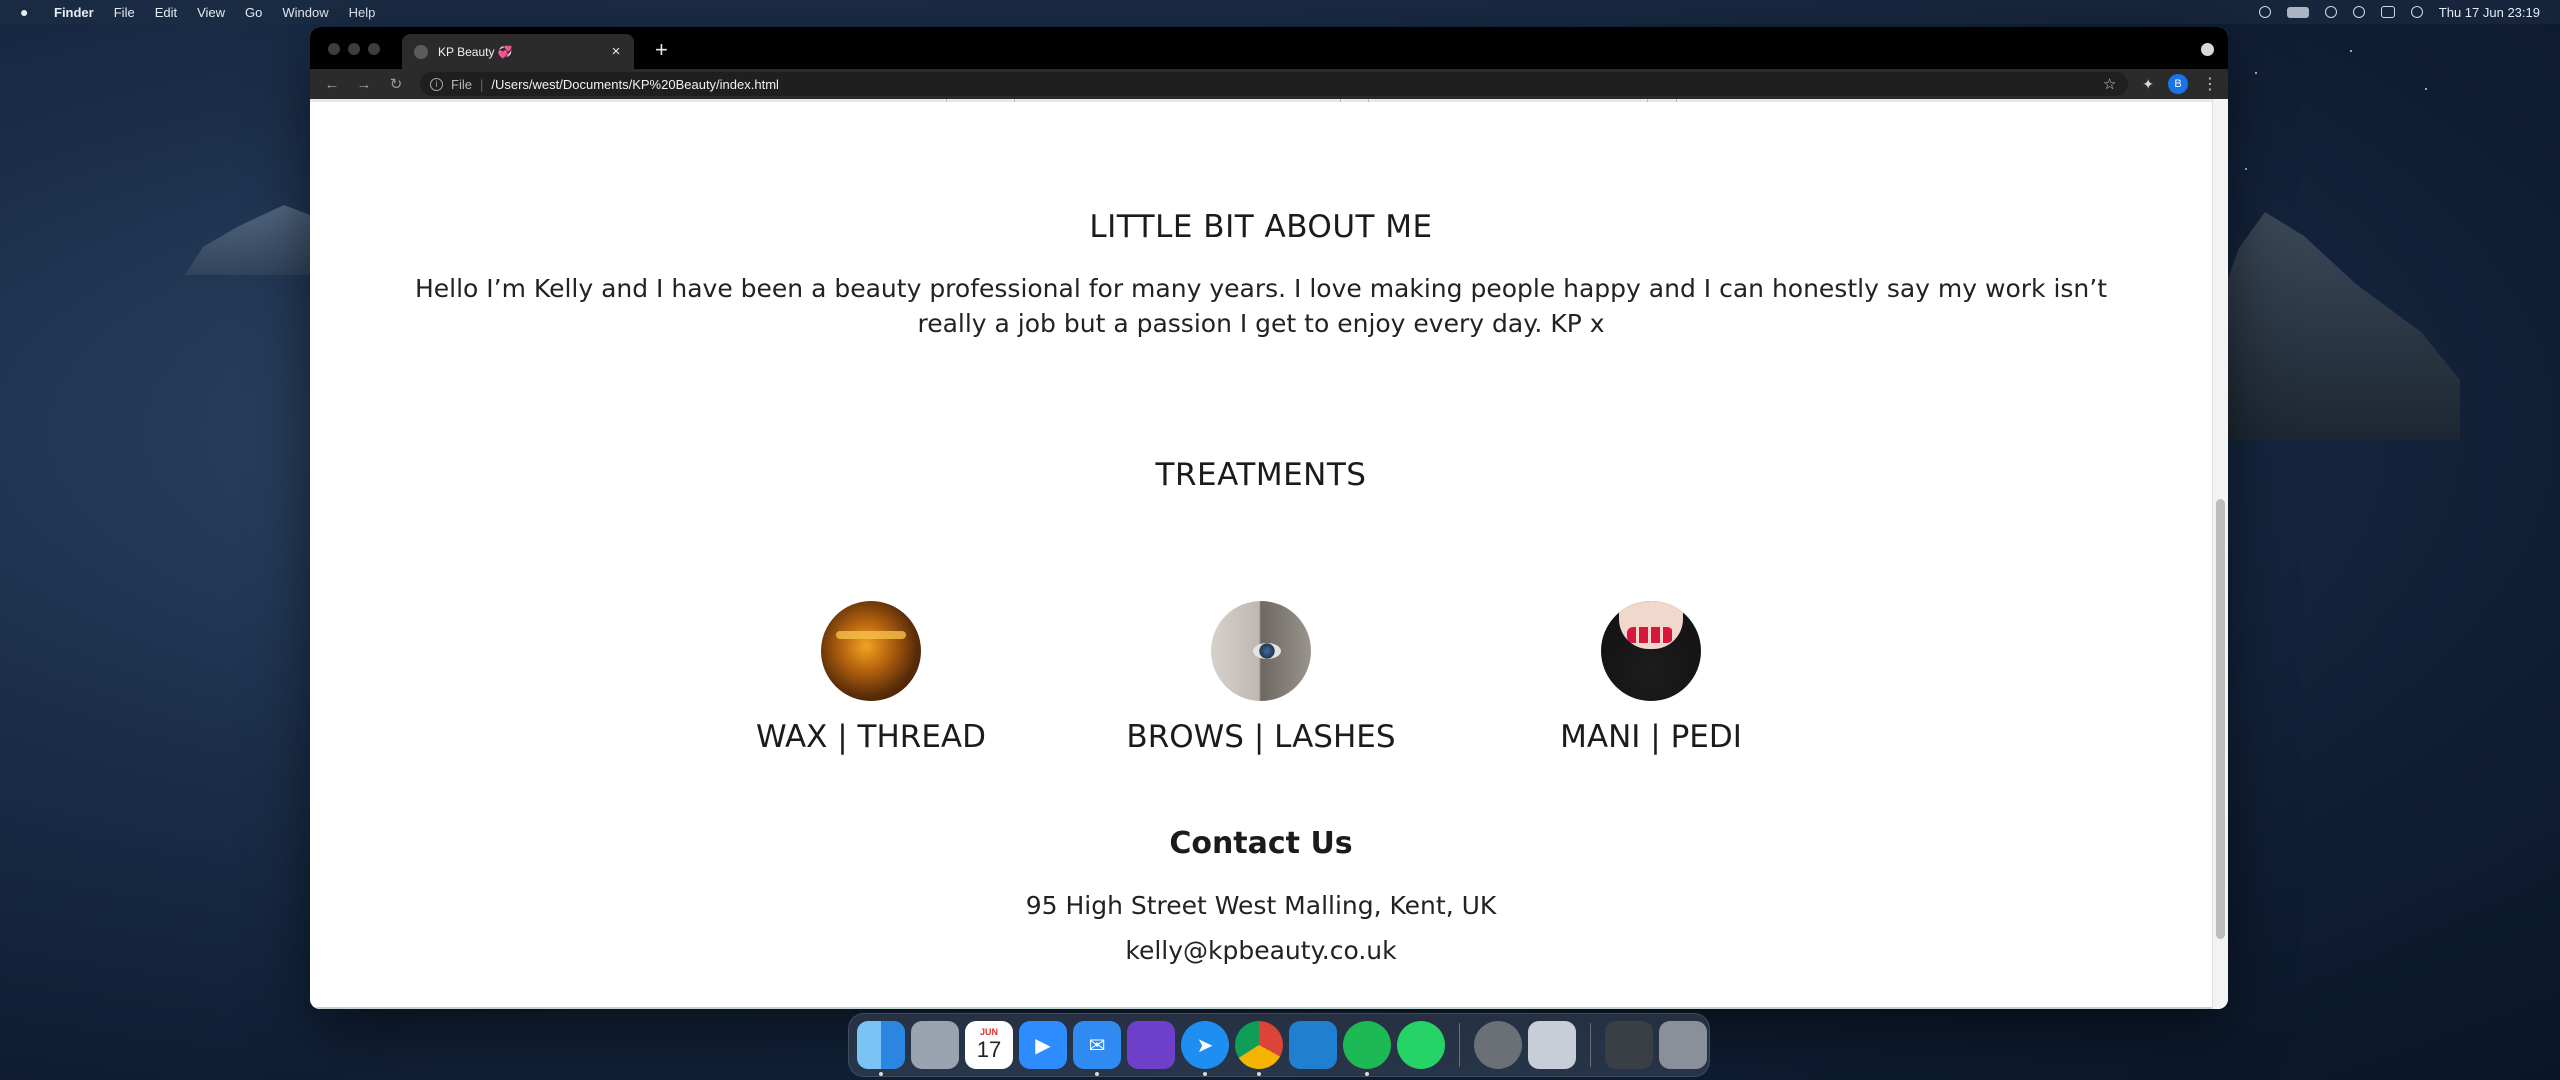 The height and width of the screenshot is (1080, 2560). What do you see at coordinates (1683, 1045) in the screenshot?
I see `trash-dock-icon` at bounding box center [1683, 1045].